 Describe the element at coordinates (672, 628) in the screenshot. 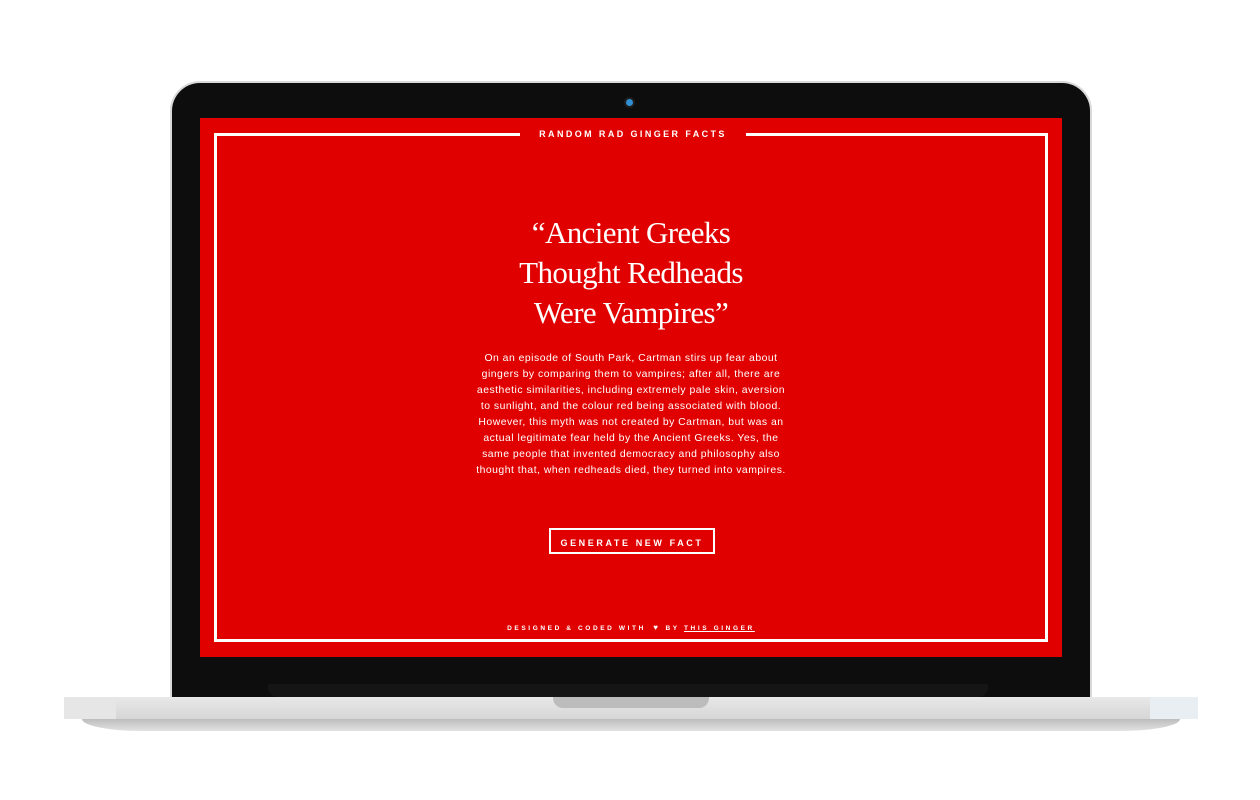

I see `footer-by: BY` at that location.